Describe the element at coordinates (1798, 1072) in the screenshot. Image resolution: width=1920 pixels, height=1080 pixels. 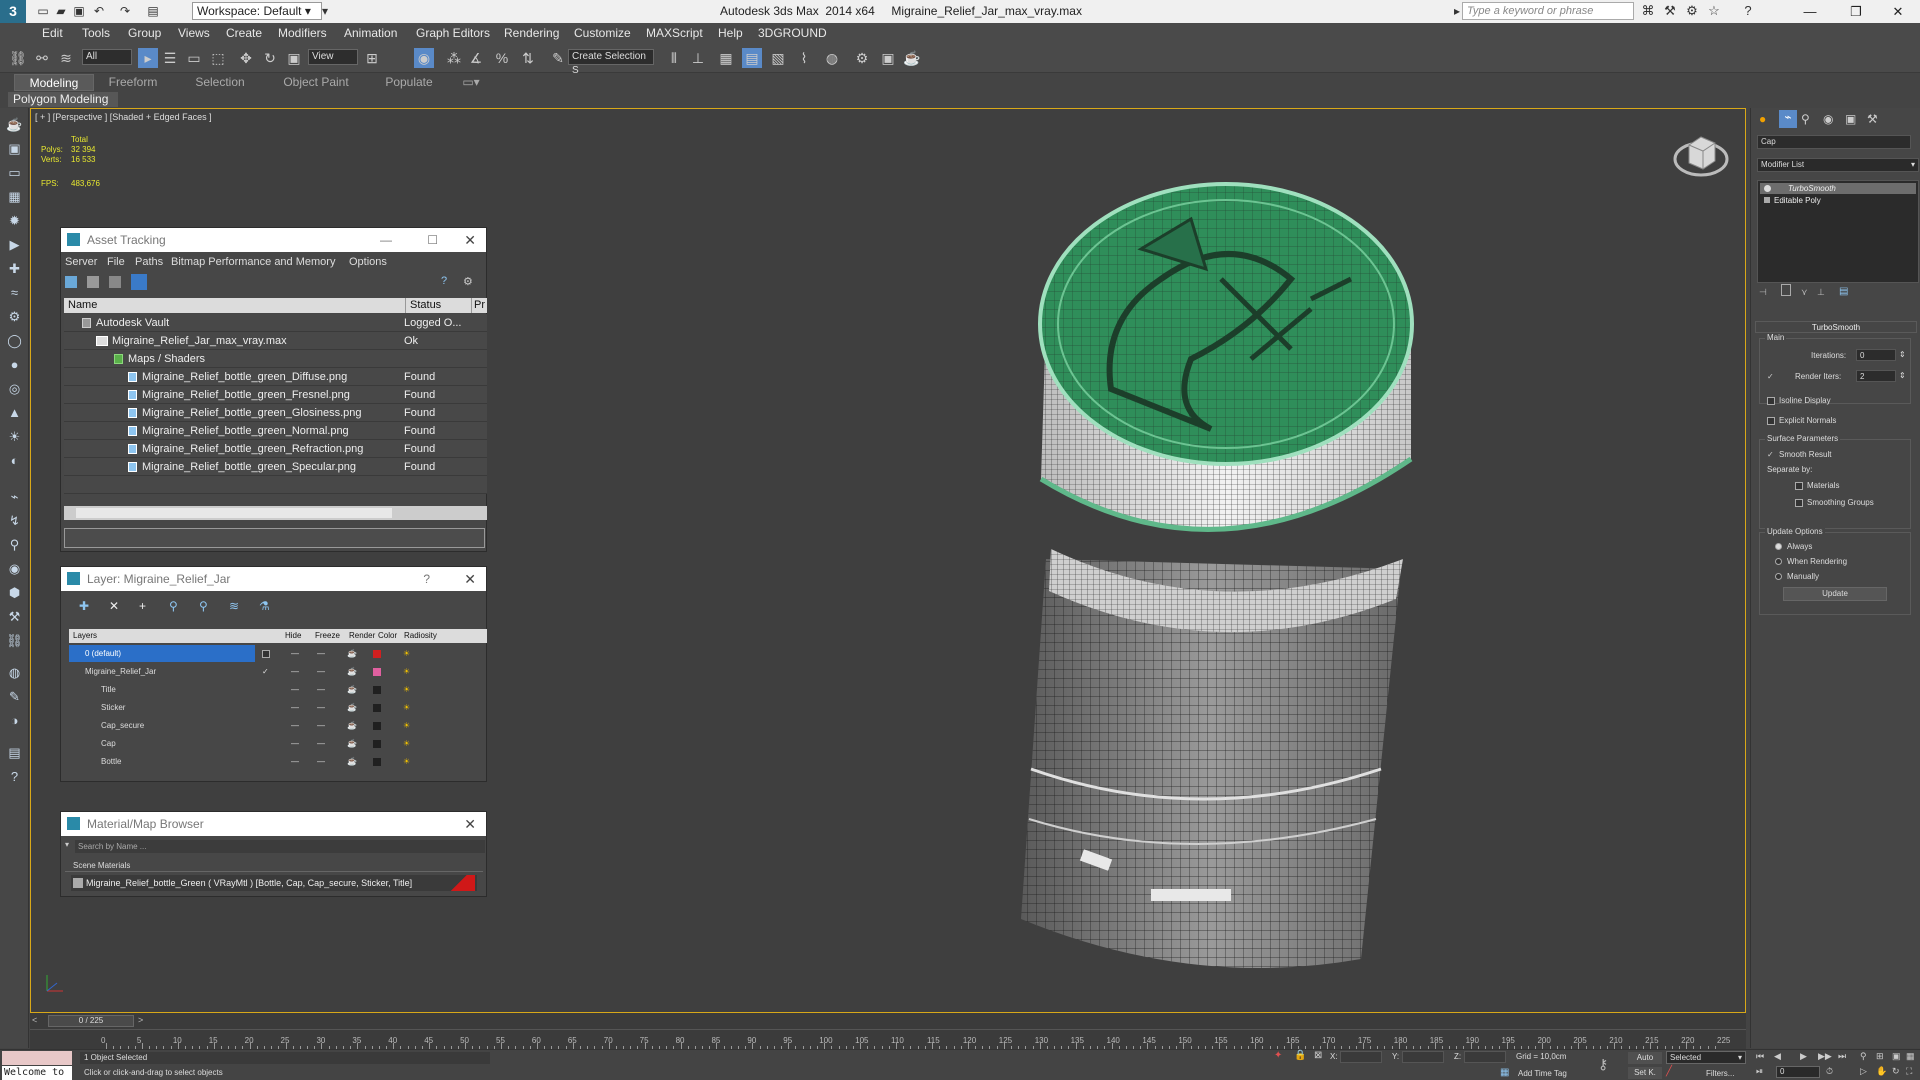
I see `current-frame-field: 0` at that location.